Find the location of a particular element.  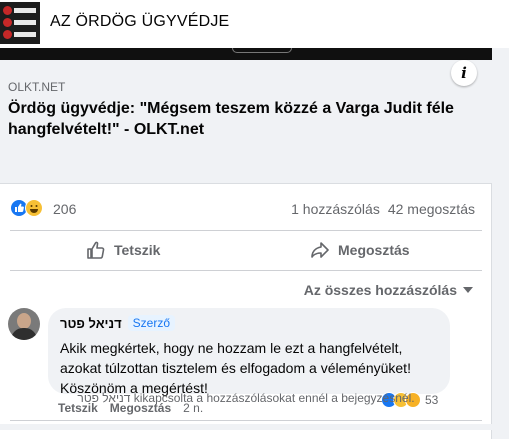

post-stats: 1 hozzászólás 42 megosztás is located at coordinates (383, 209).